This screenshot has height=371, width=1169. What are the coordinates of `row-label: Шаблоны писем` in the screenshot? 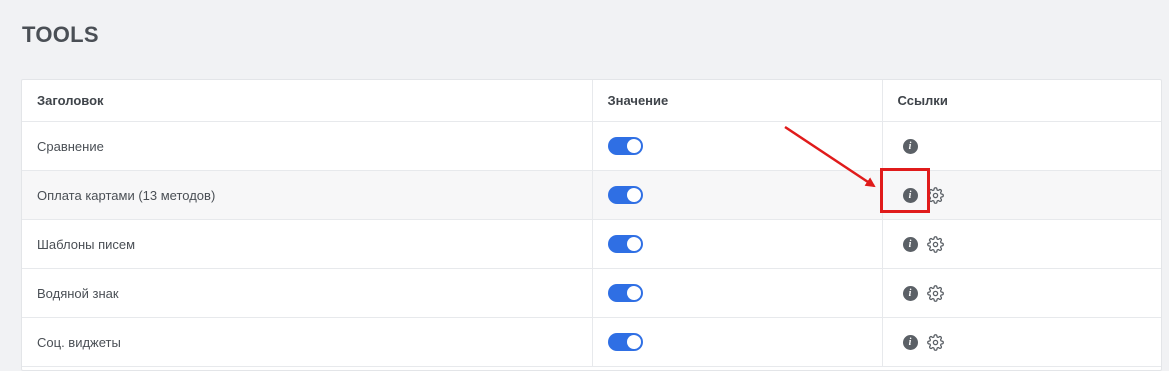 It's located at (307, 244).